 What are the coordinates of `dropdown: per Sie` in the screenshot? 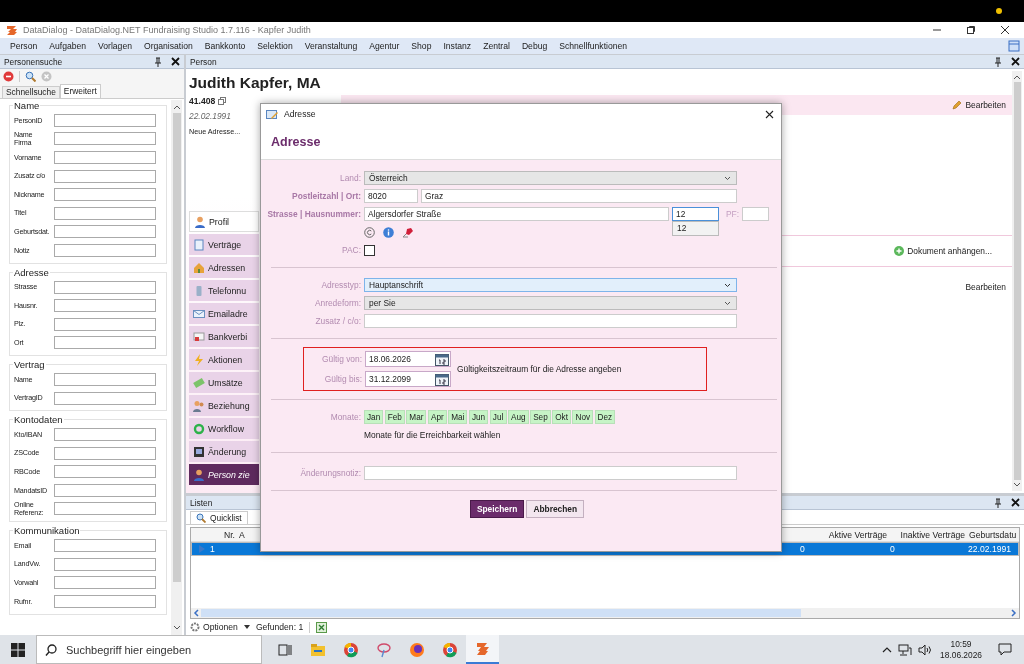 It's located at (550, 303).